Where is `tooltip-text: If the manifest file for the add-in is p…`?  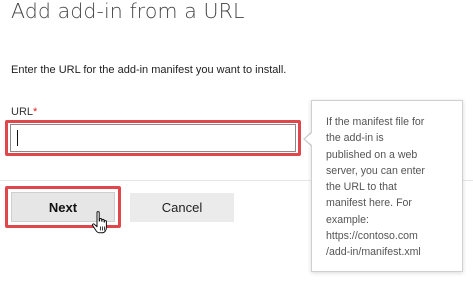 tooltip-text: If the manifest file for the add-in is p… is located at coordinates (390, 187).